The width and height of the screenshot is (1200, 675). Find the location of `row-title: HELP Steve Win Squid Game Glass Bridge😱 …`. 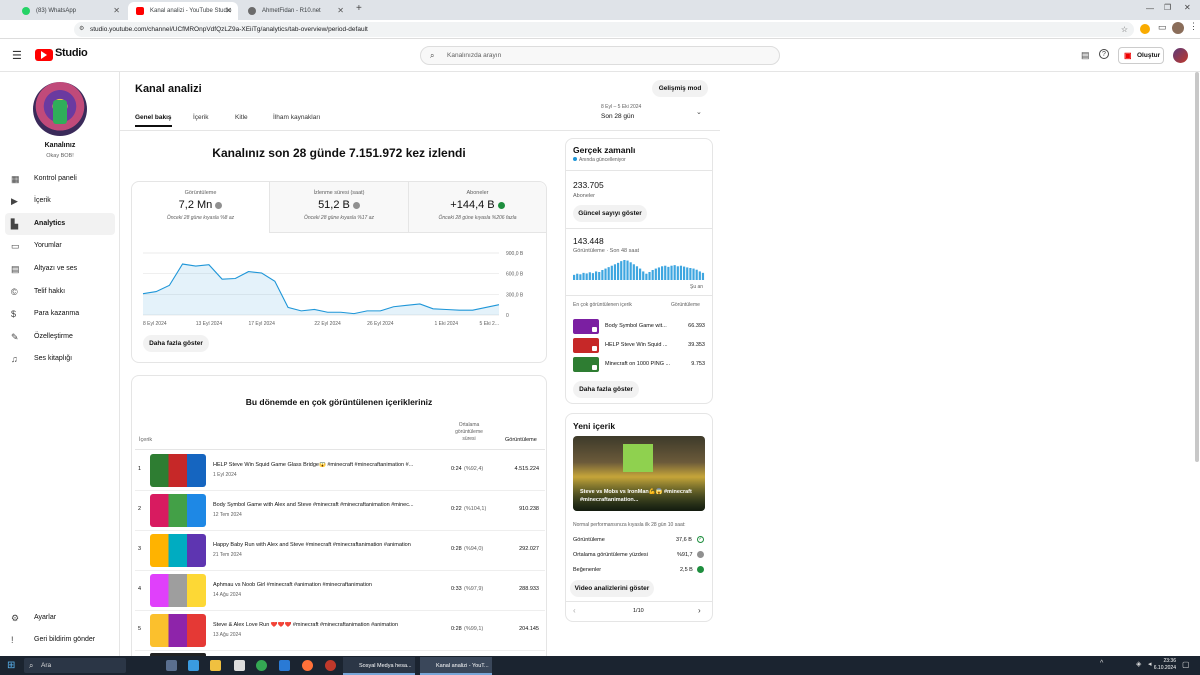

row-title: HELP Steve Win Squid Game Glass Bridge😱 … is located at coordinates (325, 465).